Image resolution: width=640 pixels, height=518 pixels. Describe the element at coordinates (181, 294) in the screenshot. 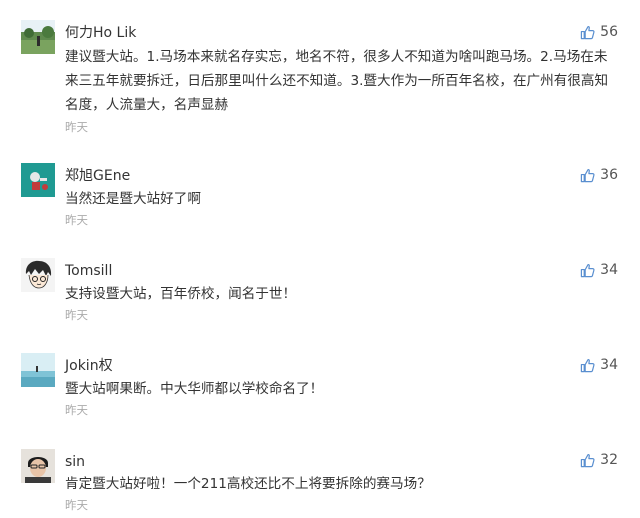

I see `comment-text: 支持设暨大站，百年侨校，闻名于世！` at that location.